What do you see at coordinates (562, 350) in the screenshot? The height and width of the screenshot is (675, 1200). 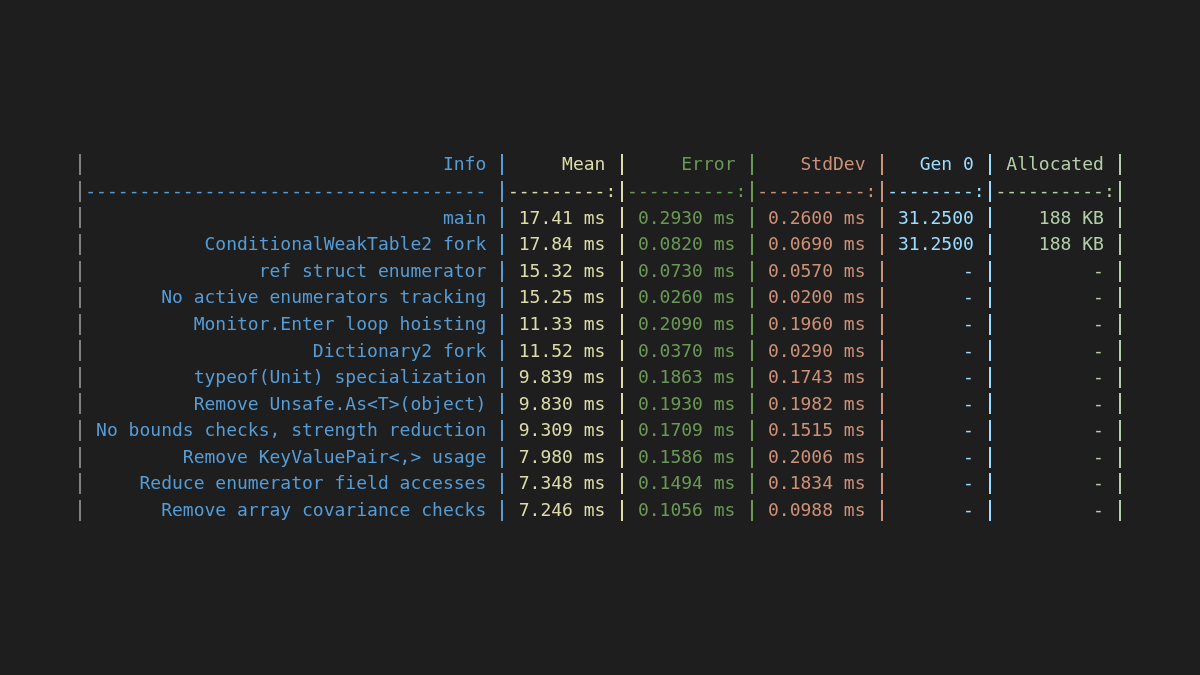 I see `table-cell-text: 11.52 ms` at bounding box center [562, 350].